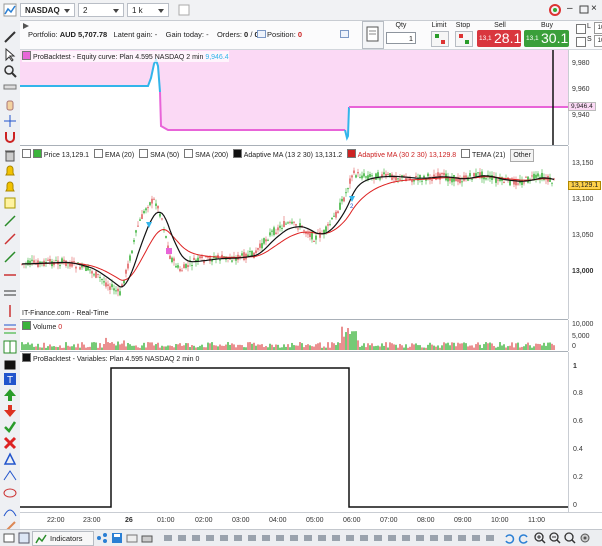  Describe the element at coordinates (238, 153) in the screenshot. I see `legend-swatch-black` at that location.